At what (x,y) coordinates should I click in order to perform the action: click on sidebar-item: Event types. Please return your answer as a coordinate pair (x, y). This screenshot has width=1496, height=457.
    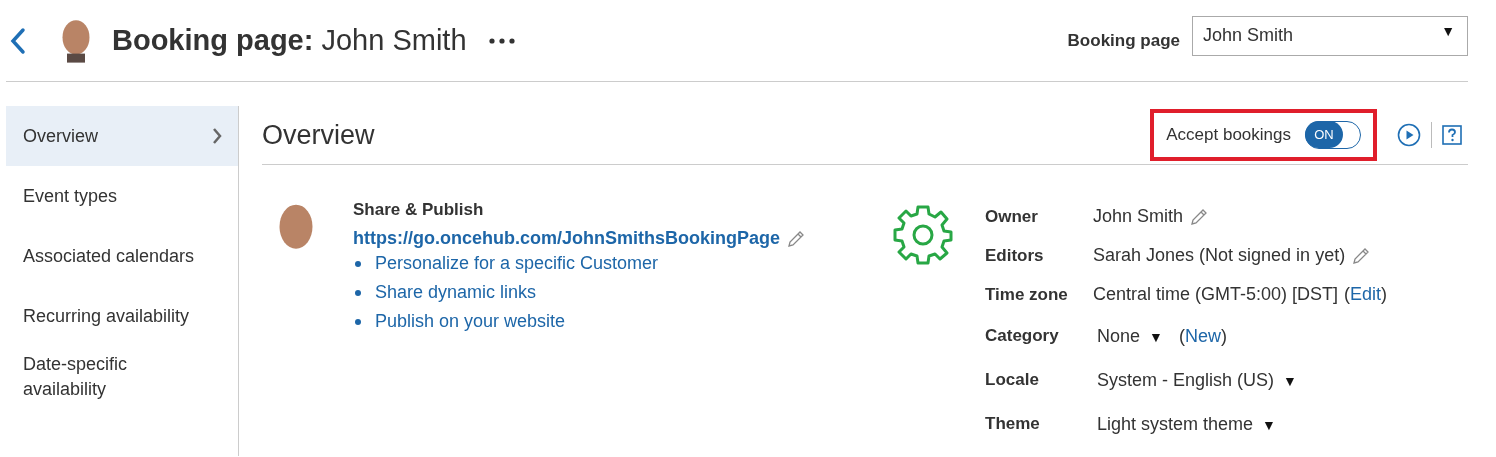
    Looking at the image, I should click on (122, 196).